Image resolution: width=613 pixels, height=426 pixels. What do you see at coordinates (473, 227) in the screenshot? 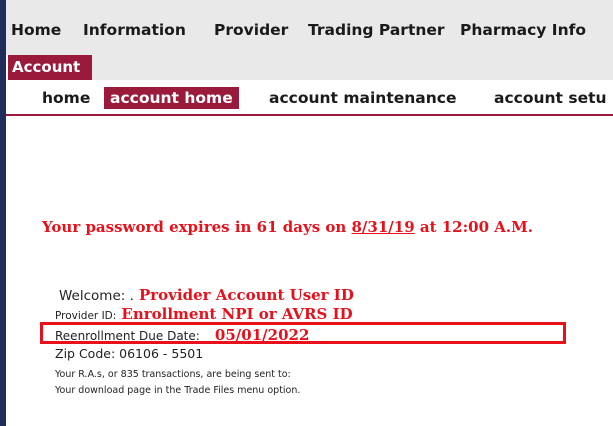
I see `password-expiry-suffix: at 12:00 A.M.` at bounding box center [473, 227].